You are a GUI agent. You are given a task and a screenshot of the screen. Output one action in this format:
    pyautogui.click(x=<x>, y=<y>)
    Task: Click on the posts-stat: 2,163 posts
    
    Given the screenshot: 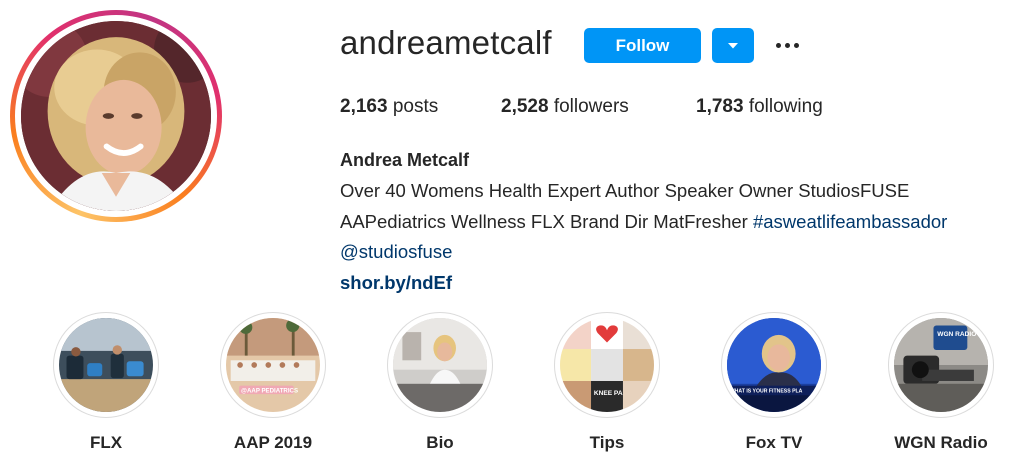 What is the action you would take?
    pyautogui.click(x=389, y=107)
    